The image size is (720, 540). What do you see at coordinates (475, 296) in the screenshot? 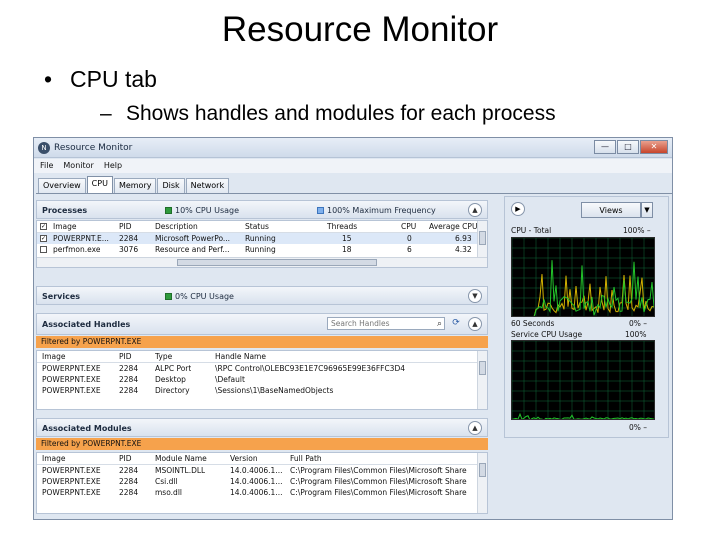
I see `expand-services-icon: ▼` at bounding box center [475, 296].